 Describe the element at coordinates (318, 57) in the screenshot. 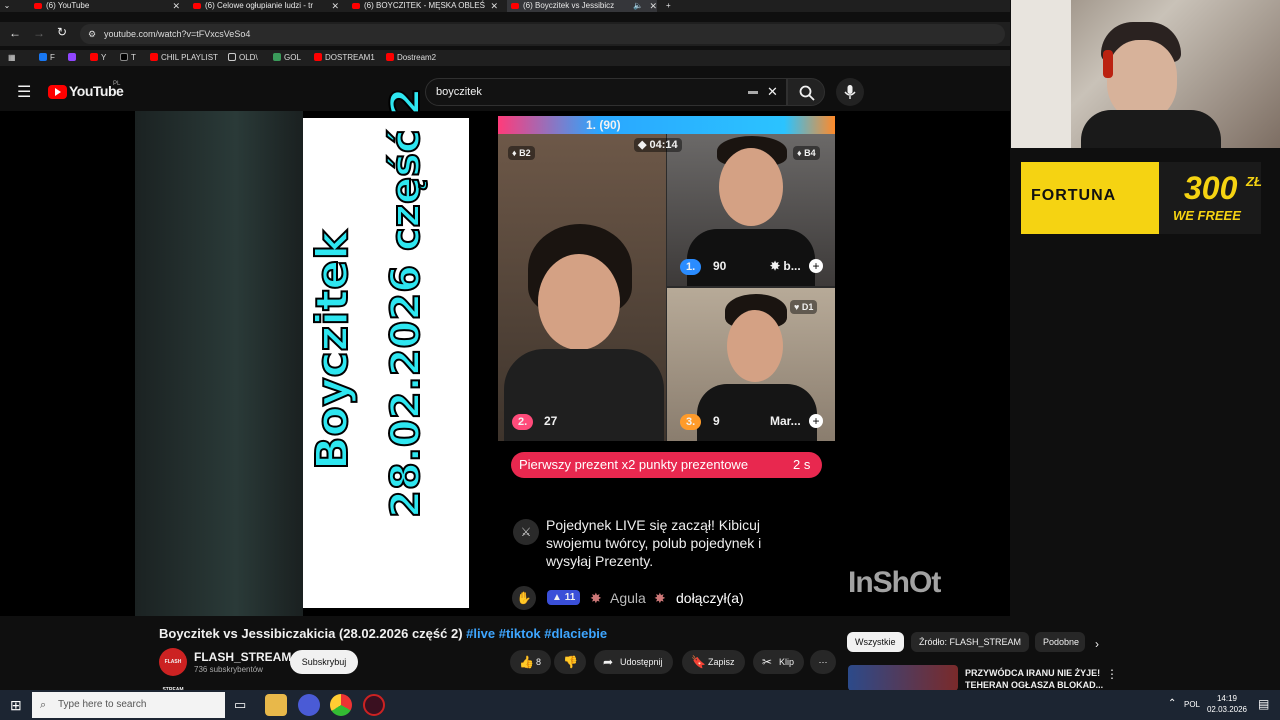

I see `youtube-icon` at that location.